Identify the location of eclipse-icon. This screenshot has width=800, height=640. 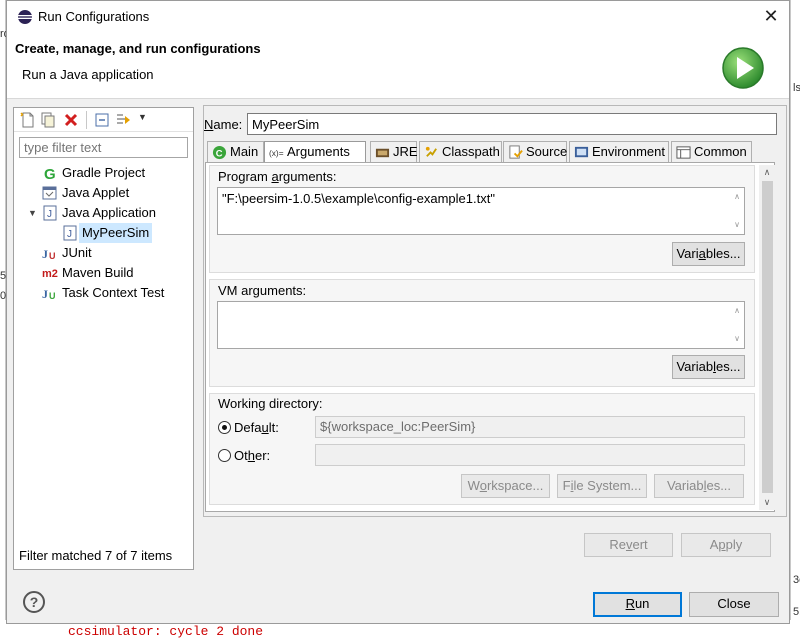
(25, 17).